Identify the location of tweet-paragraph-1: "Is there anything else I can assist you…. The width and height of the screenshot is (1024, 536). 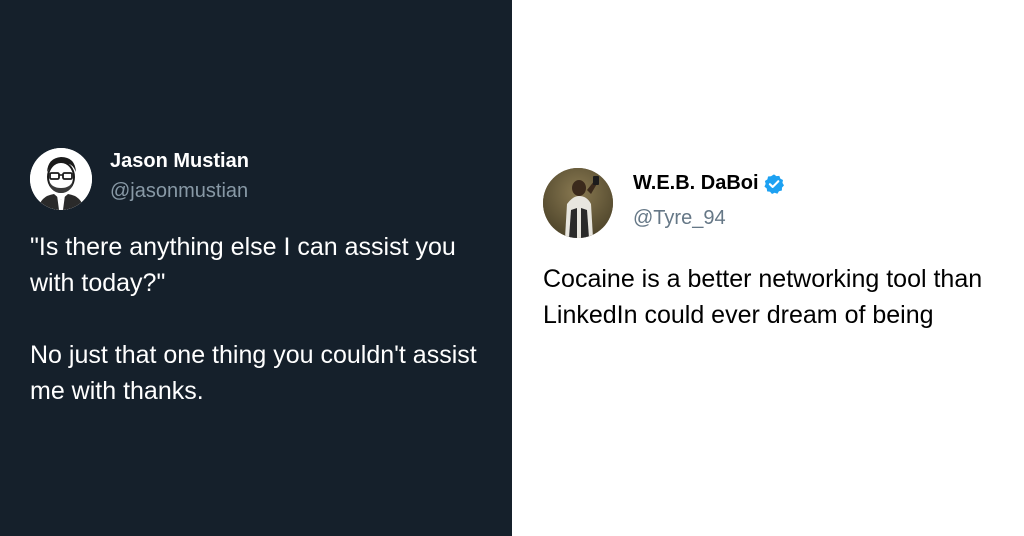
(243, 265).